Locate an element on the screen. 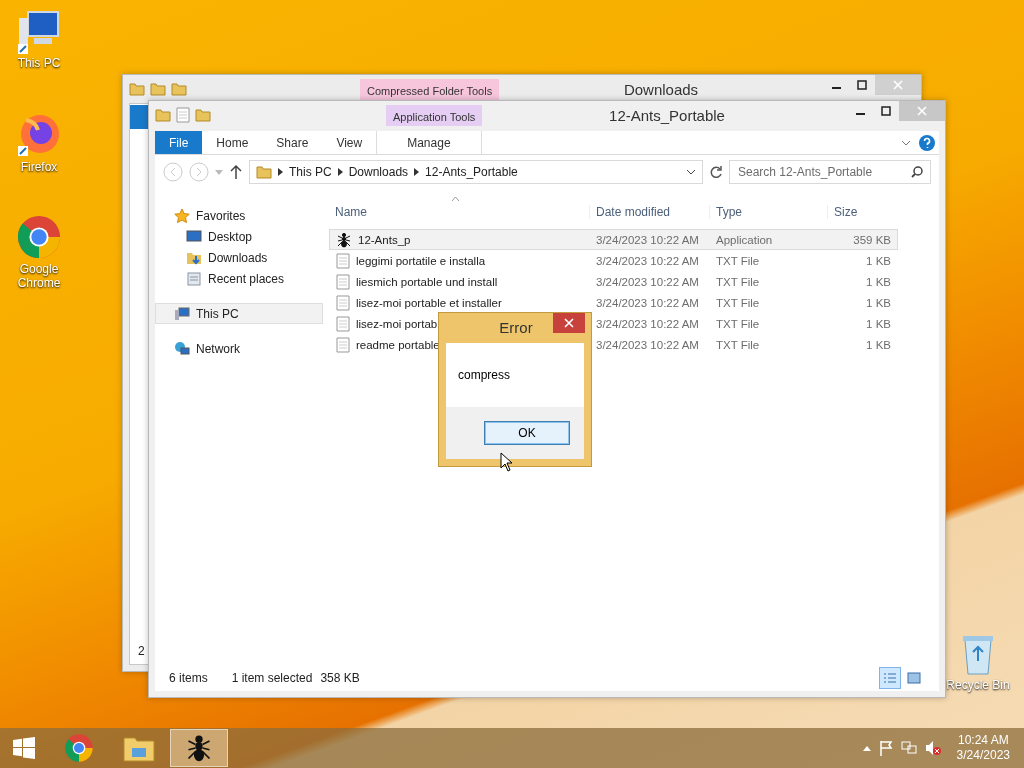  type-cell: Application is located at coordinates (769, 239).